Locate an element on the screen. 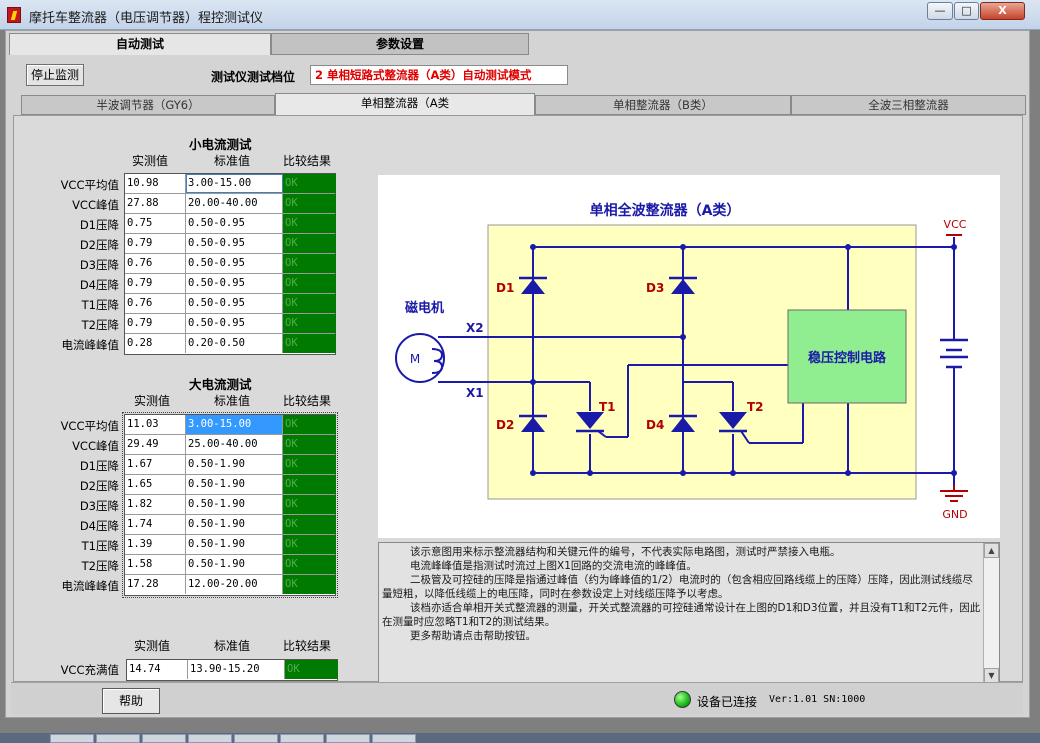  small-label-t2: T2压降 is located at coordinates (100, 325).